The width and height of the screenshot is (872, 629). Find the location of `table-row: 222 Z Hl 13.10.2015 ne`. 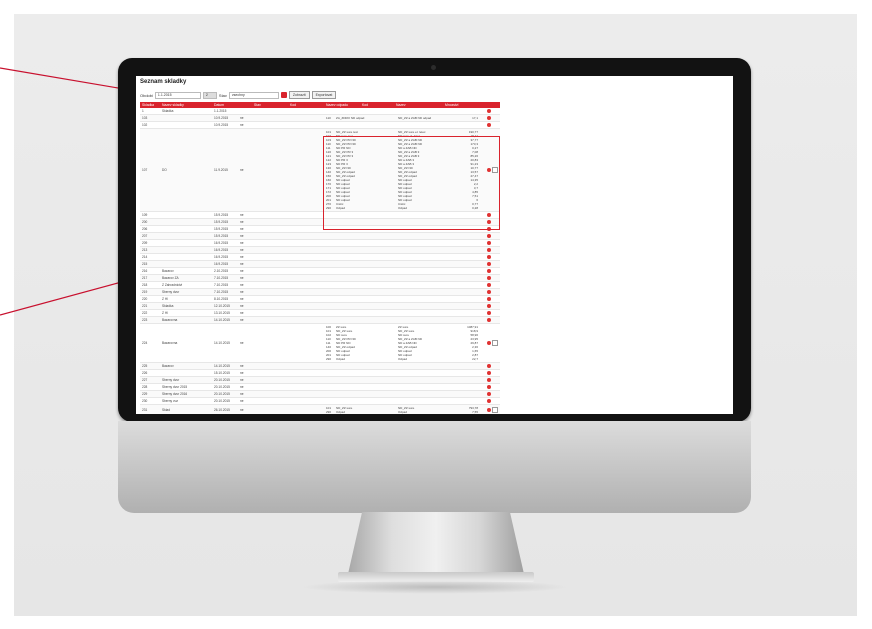

table-row: 222 Z Hl 13.10.2015 ne is located at coordinates (320, 313).